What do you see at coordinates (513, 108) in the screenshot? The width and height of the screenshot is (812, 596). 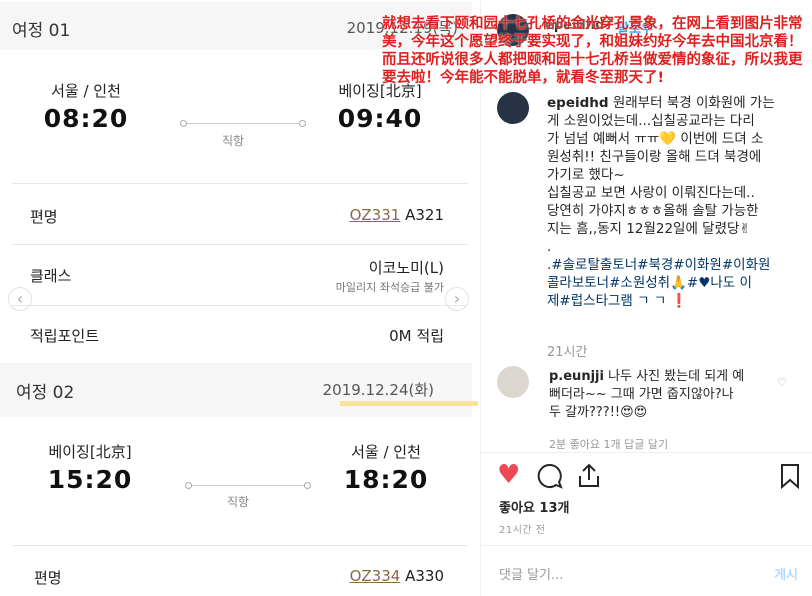 I see `caption-avatar` at bounding box center [513, 108].